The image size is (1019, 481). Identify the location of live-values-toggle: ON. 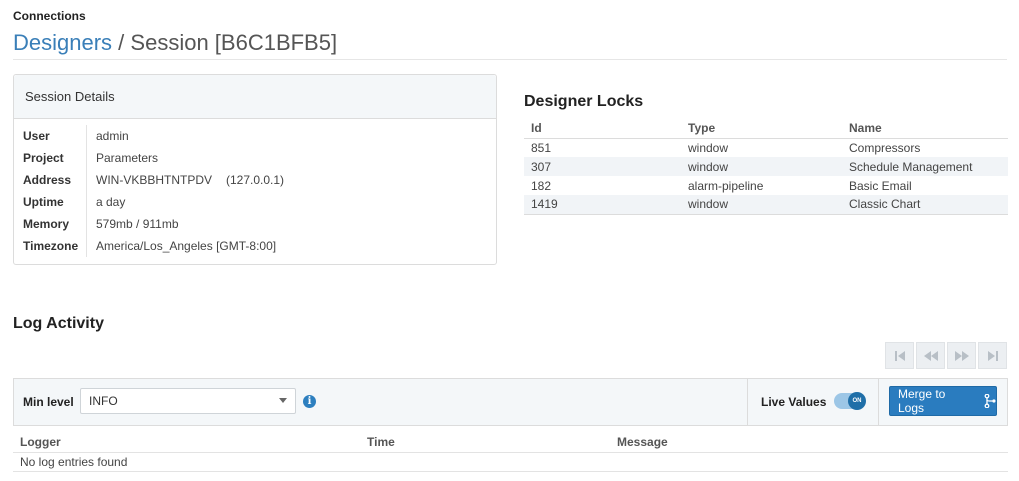
(850, 401).